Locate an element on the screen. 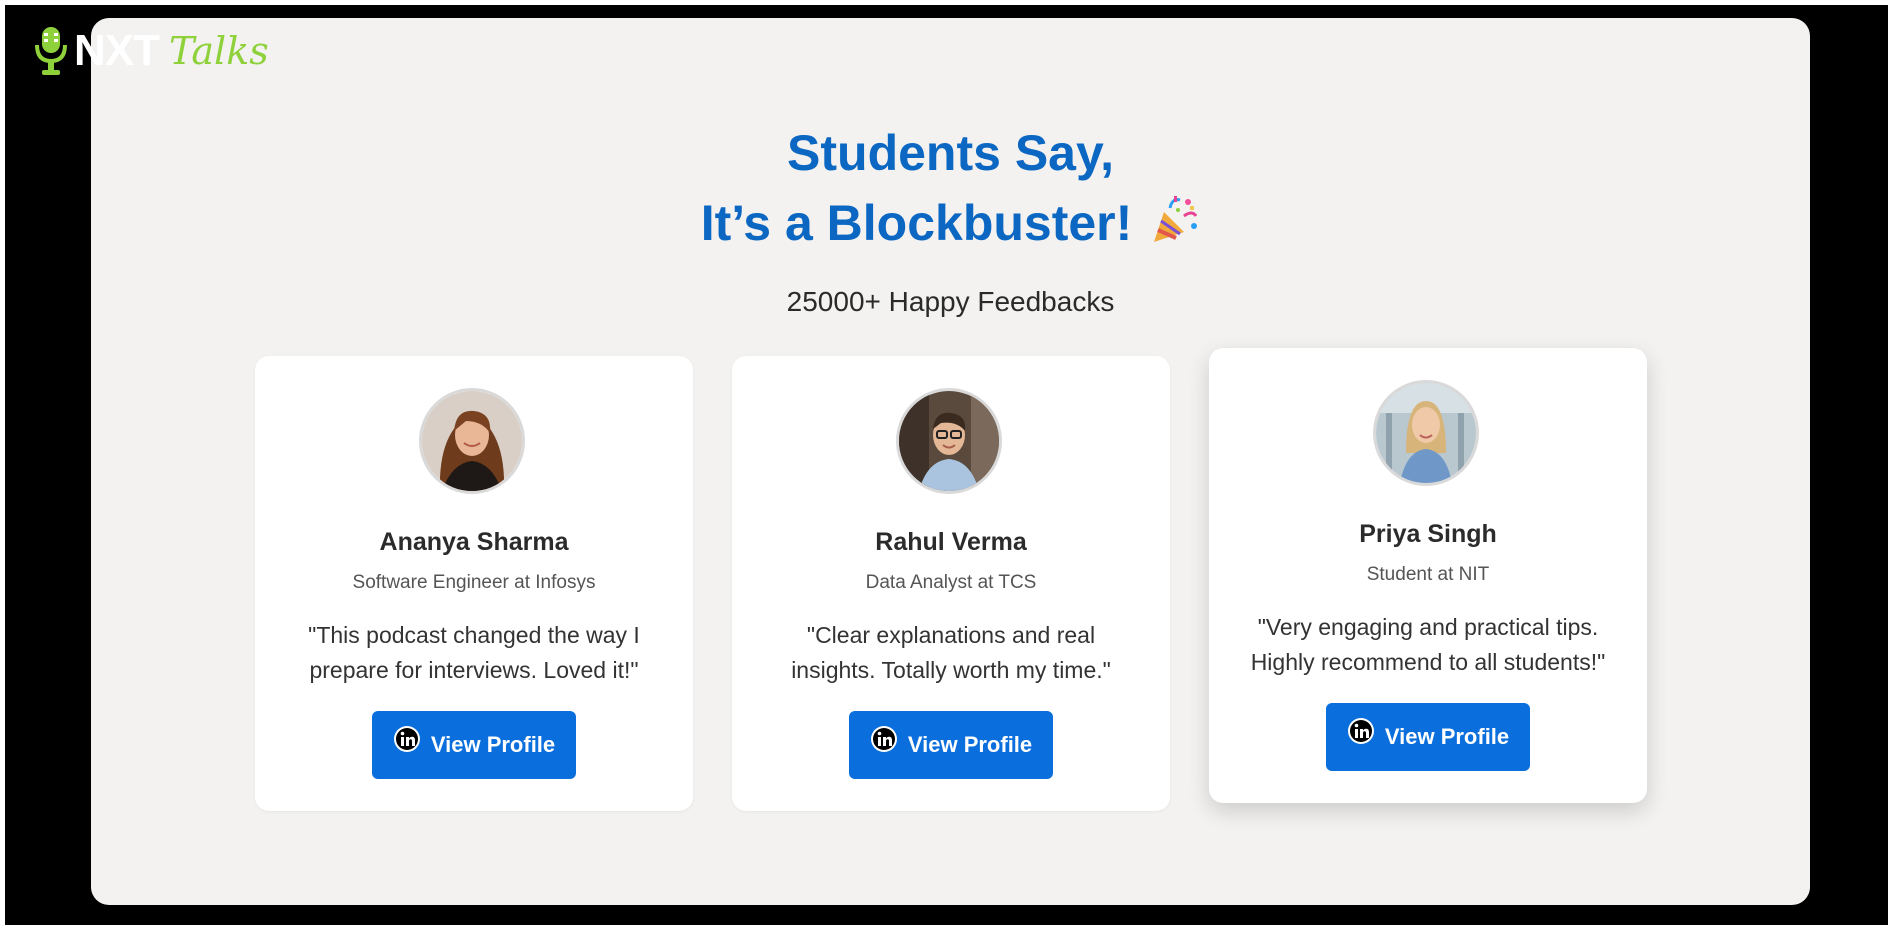  heading-line-2-wrapper: It’s a Blockbuster! is located at coordinates (950, 223).